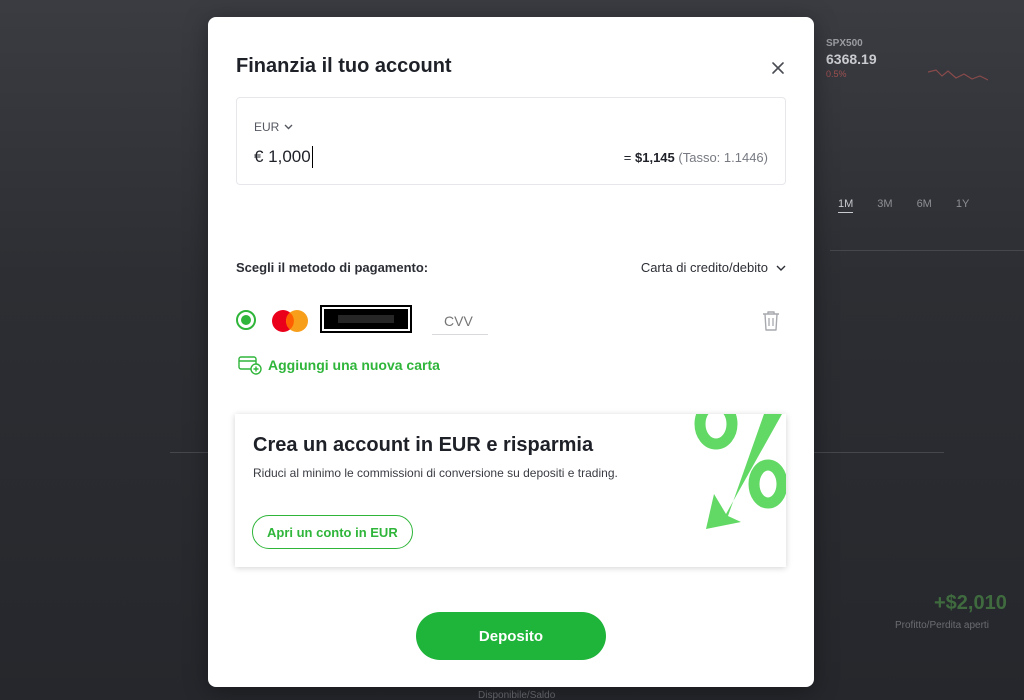 The width and height of the screenshot is (1024, 700). I want to click on bg-ticker-symbol: SPX500, so click(844, 43).